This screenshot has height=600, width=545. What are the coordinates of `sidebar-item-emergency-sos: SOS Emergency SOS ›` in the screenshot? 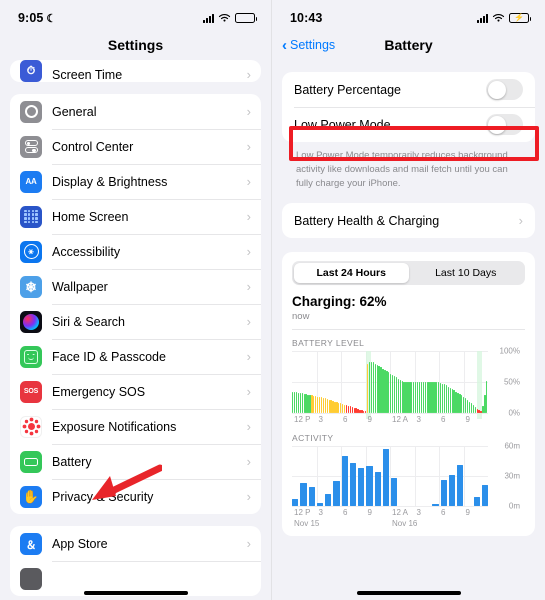 It's located at (135, 391).